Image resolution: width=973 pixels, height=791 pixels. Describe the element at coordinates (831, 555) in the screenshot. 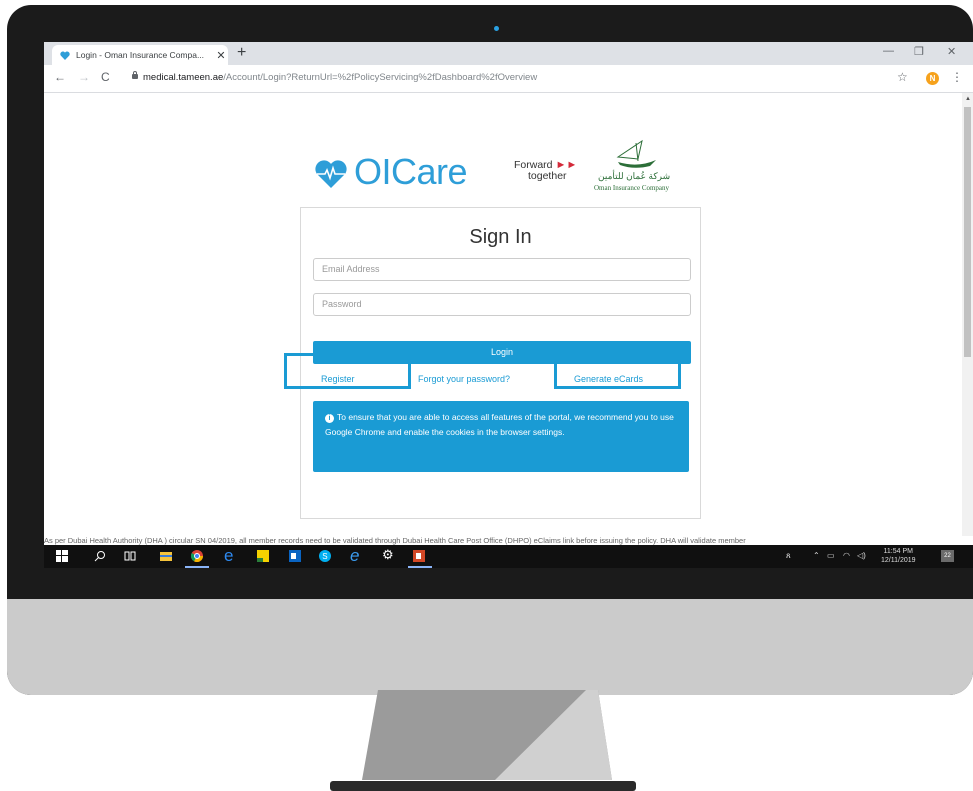

I see `battery-icon: ▭` at that location.